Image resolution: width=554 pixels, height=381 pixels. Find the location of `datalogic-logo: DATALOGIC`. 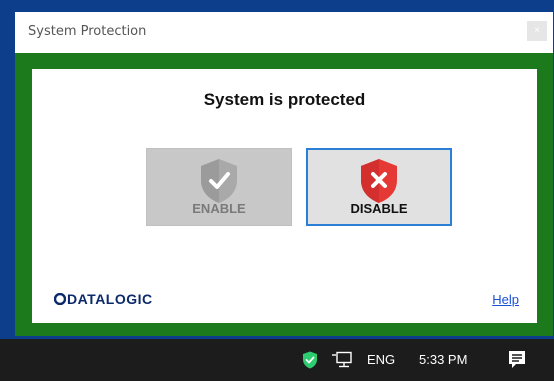

datalogic-logo: DATALOGIC is located at coordinates (103, 299).